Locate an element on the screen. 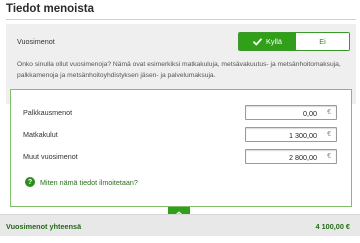 The image size is (360, 243). field-label: Matkakulut is located at coordinates (40, 134).